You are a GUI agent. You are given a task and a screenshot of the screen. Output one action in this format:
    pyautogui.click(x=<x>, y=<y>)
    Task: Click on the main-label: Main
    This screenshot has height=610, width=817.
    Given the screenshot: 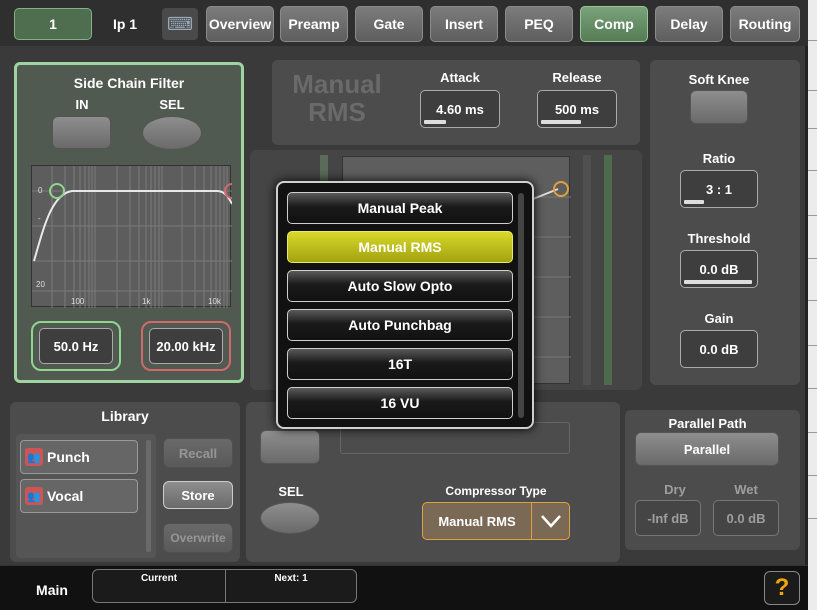 What is the action you would take?
    pyautogui.click(x=52, y=590)
    